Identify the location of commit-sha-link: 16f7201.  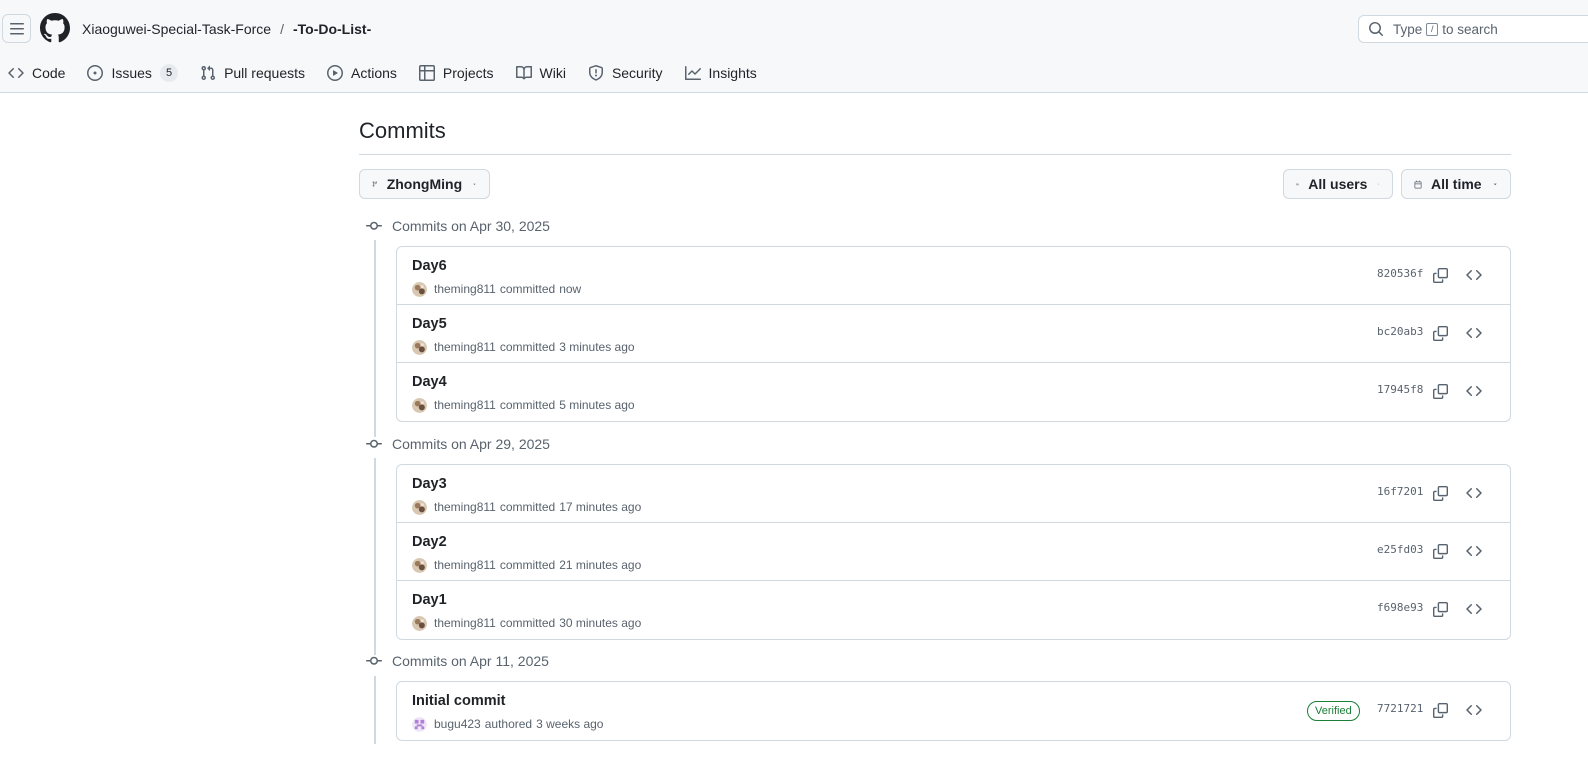
(1400, 491).